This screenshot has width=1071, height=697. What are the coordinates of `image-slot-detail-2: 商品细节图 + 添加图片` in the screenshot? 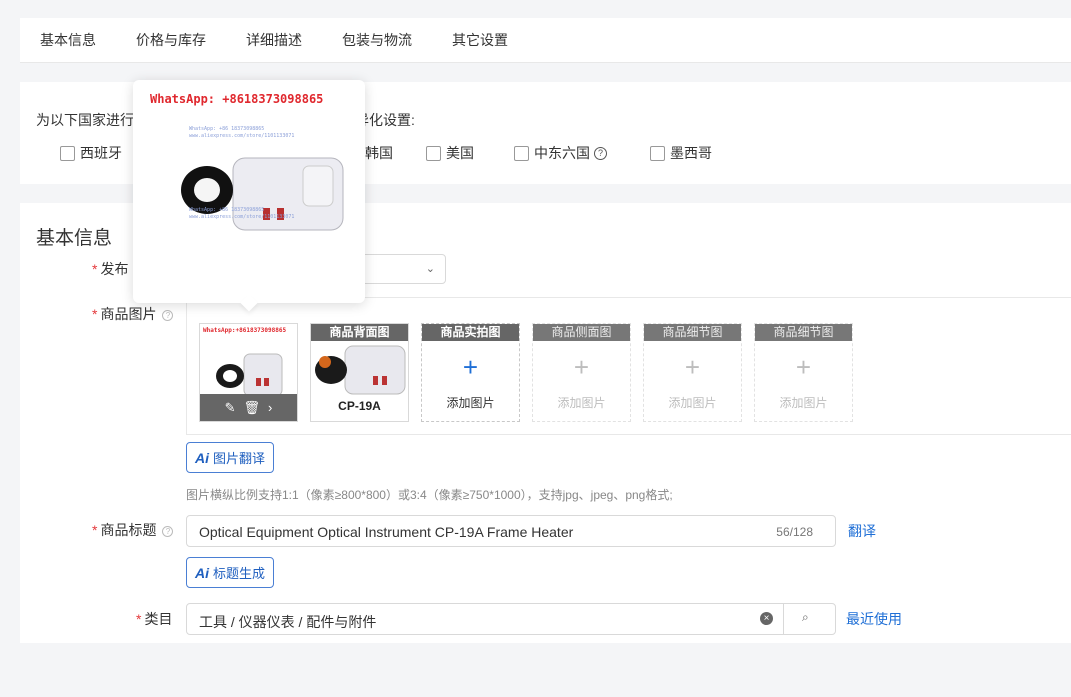 It's located at (803, 372).